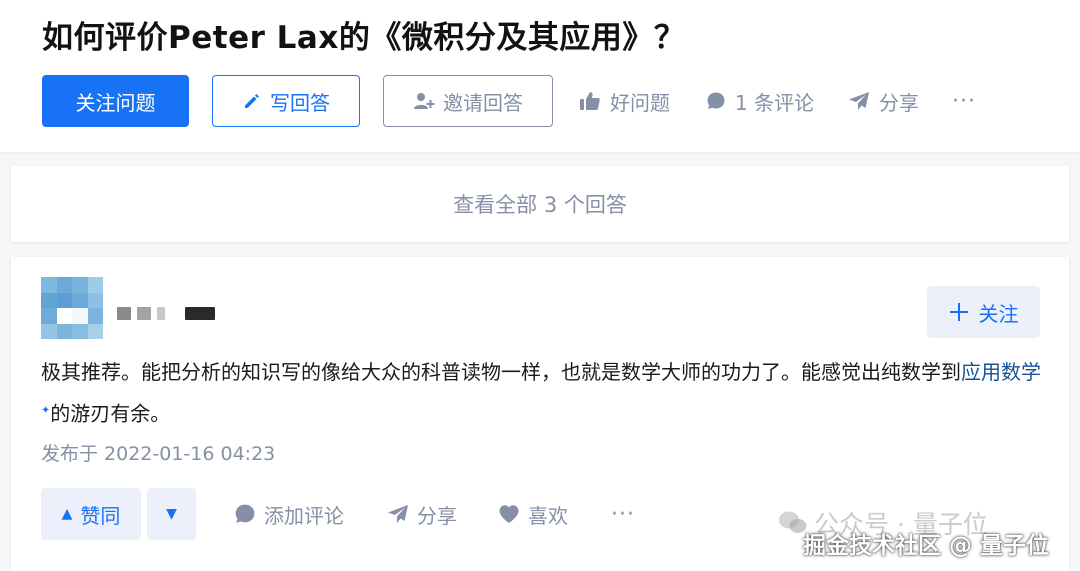 The width and height of the screenshot is (1080, 571). I want to click on answer-more-button: ···, so click(623, 514).